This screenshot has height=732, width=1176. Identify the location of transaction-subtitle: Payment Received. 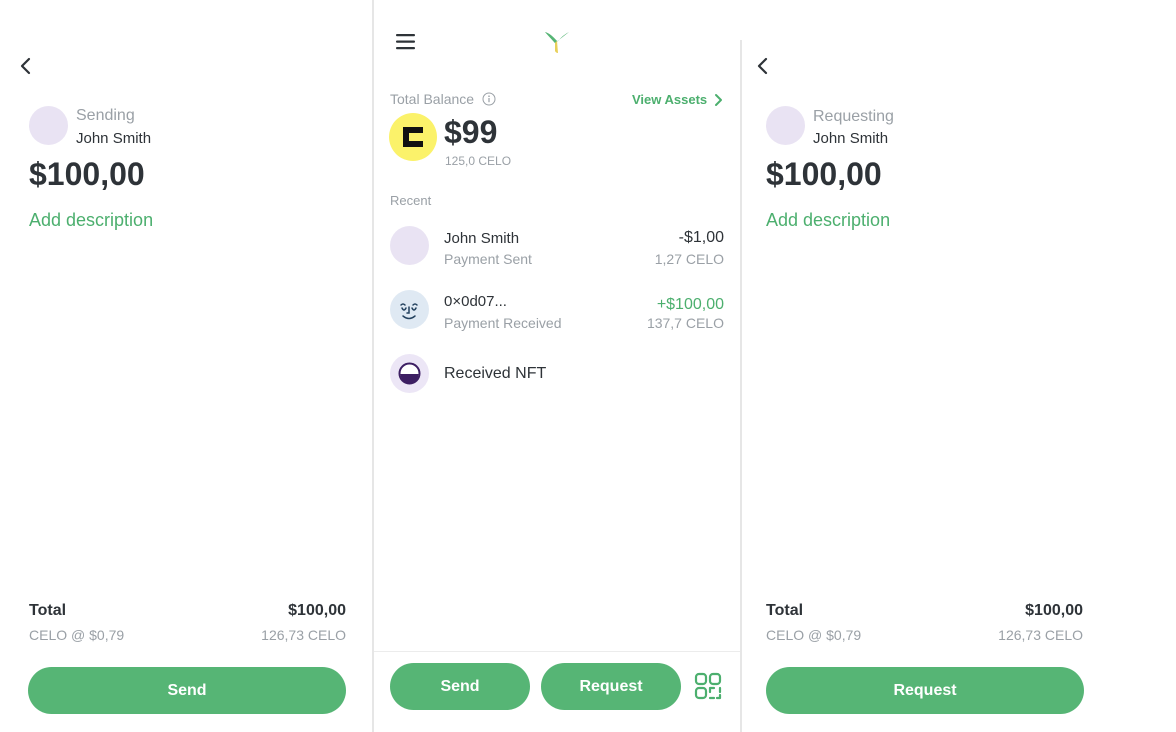
(503, 323).